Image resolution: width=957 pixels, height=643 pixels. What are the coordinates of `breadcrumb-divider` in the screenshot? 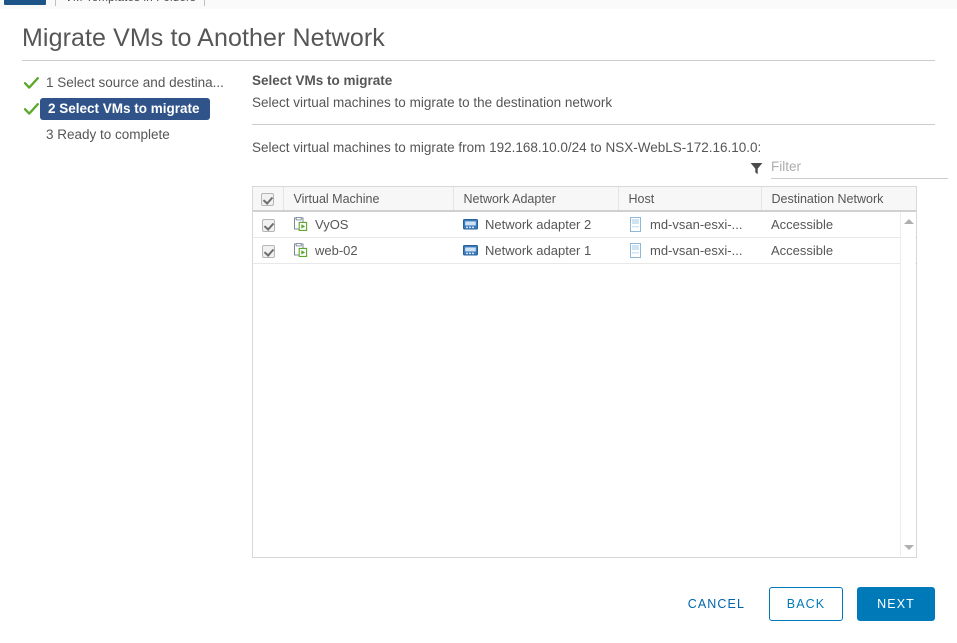 It's located at (55, 3).